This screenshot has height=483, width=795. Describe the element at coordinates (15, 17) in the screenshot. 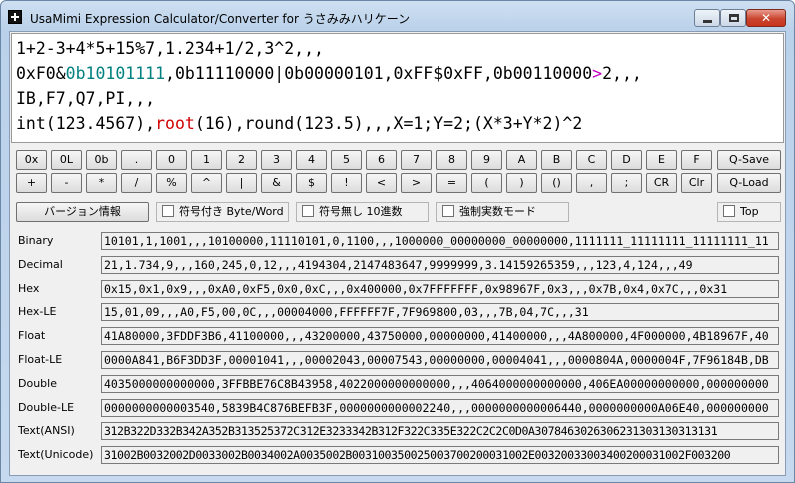

I see `app-icon` at that location.